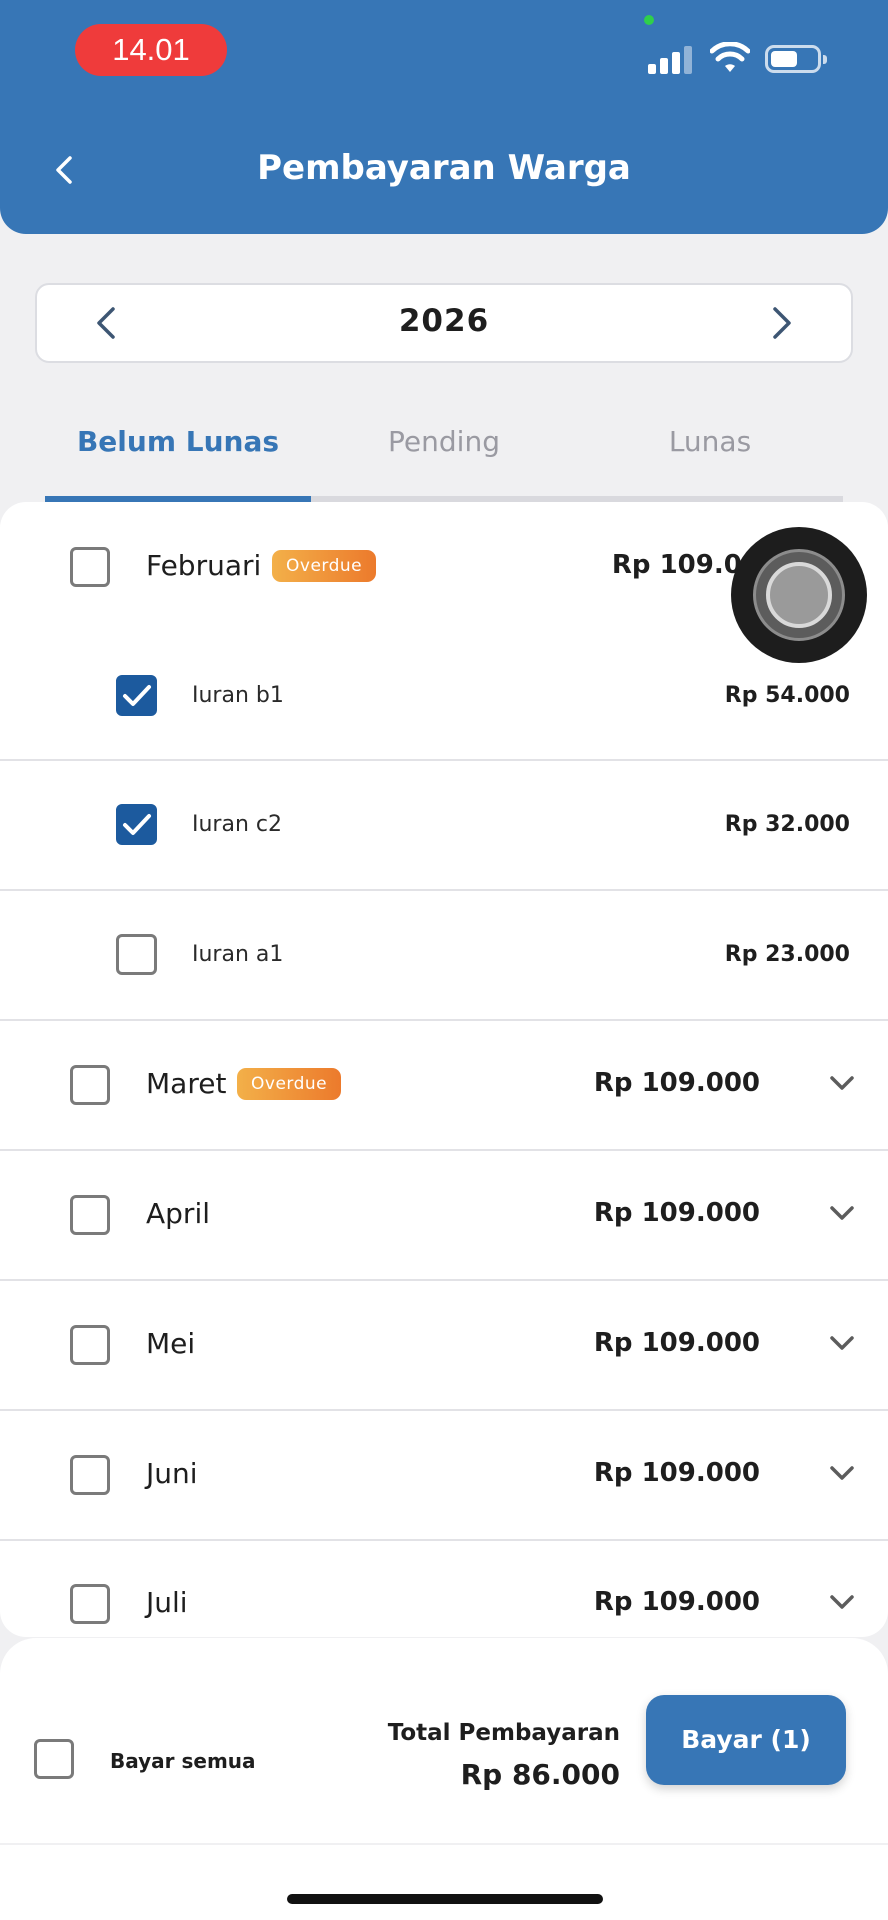 The width and height of the screenshot is (888, 1920). I want to click on cellular-signal-icon, so click(671, 59).